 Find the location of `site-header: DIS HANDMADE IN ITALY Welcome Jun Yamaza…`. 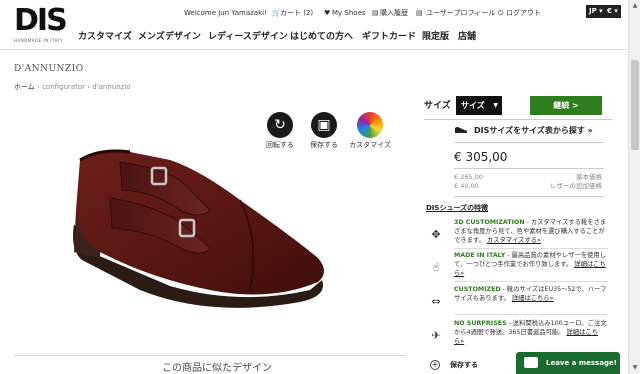

site-header: DIS HANDMADE IN ITALY Welcome Jun Yamaza… is located at coordinates (314, 25).